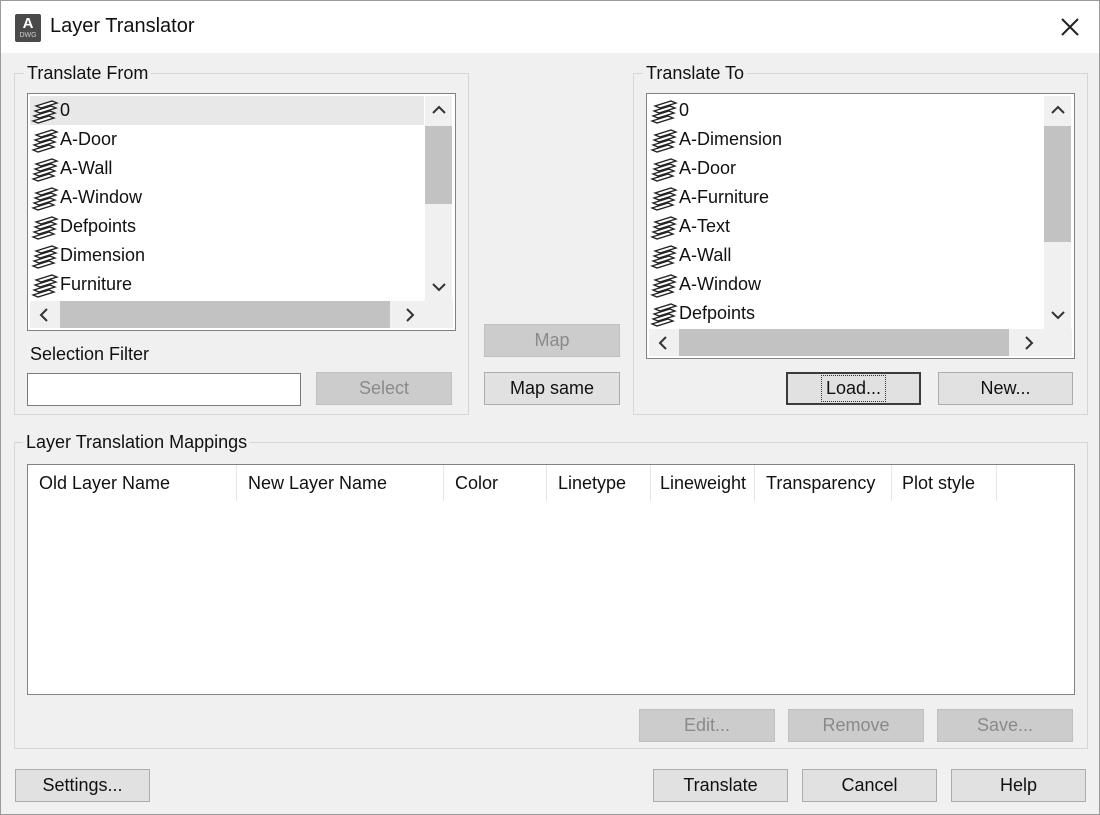  I want to click on mappings-legend: Layer Translation Mappings, so click(137, 442).